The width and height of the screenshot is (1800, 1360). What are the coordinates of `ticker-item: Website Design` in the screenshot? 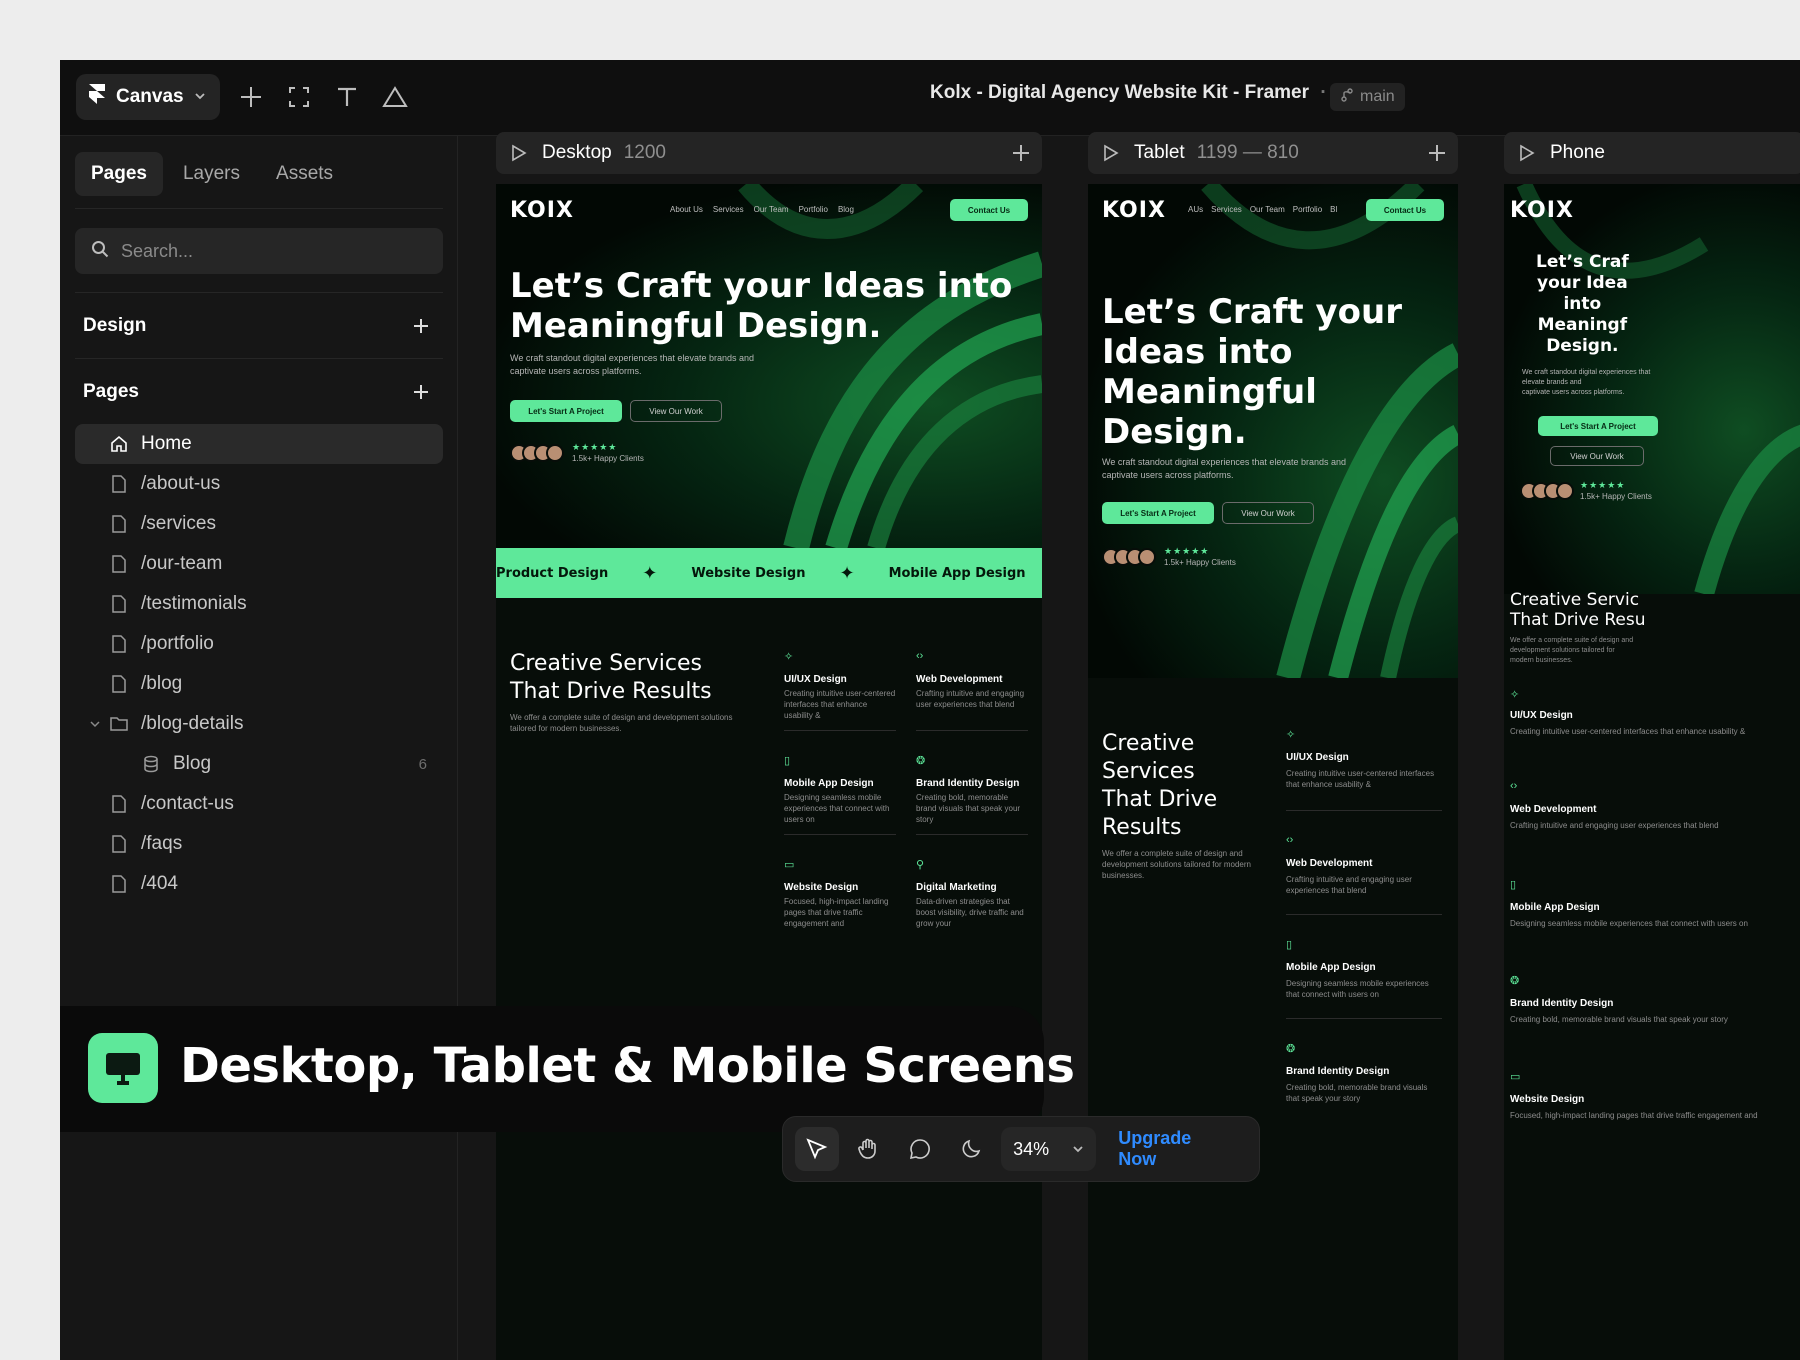 It's located at (748, 573).